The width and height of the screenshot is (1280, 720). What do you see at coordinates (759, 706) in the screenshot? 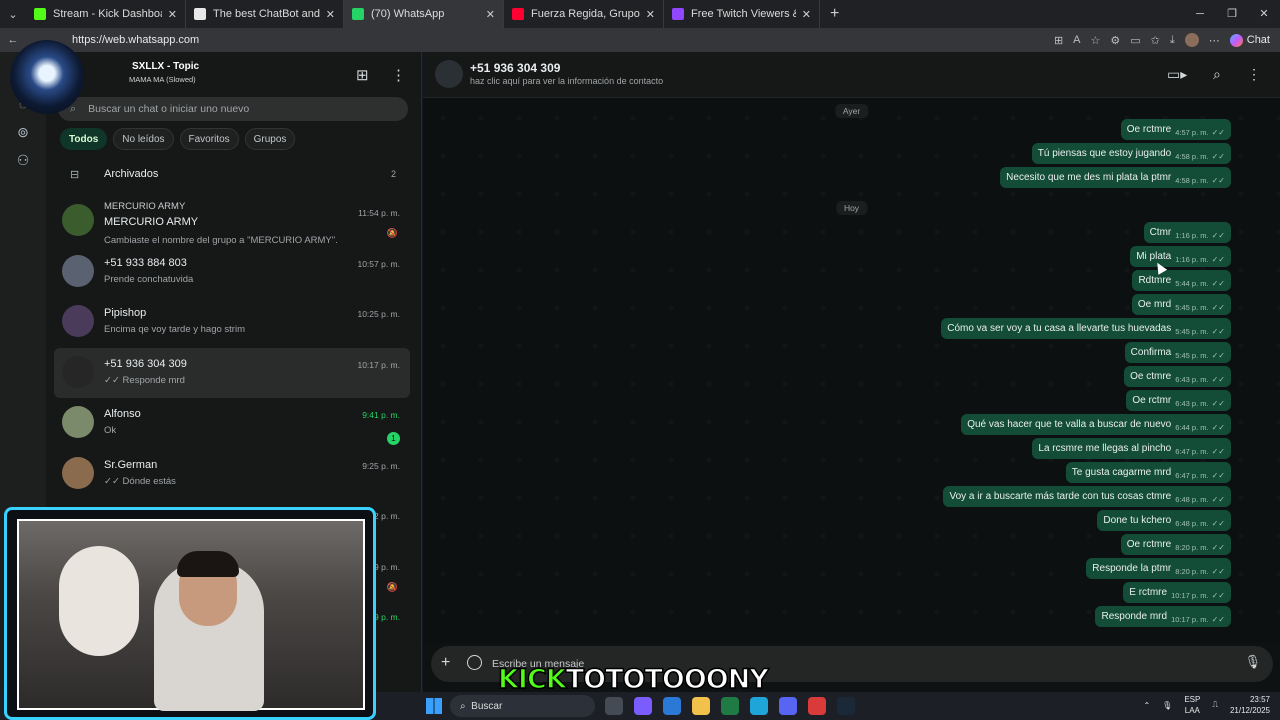
I see `edge-icon` at bounding box center [759, 706].